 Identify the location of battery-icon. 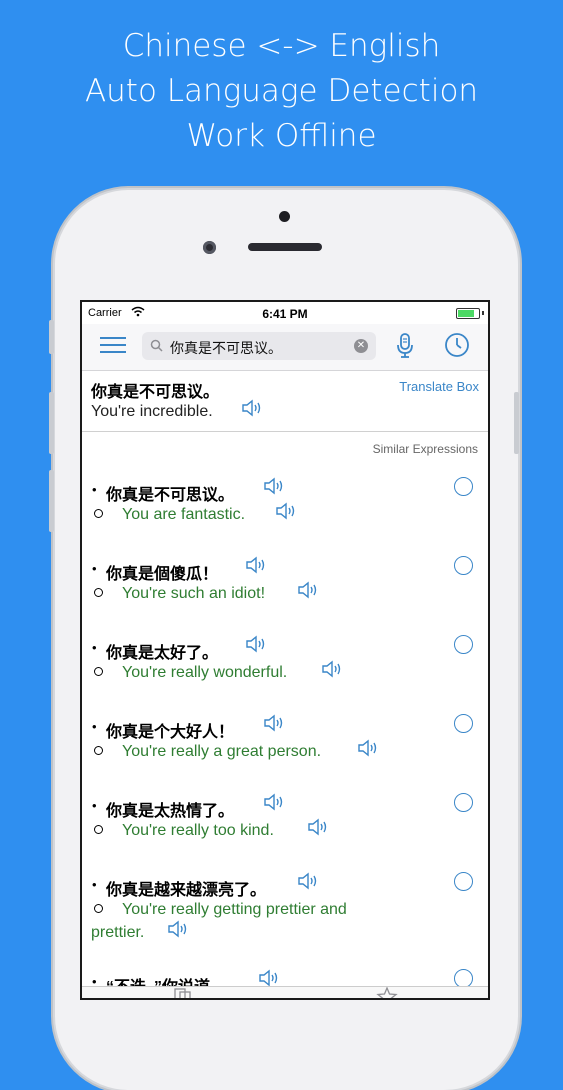
(468, 313).